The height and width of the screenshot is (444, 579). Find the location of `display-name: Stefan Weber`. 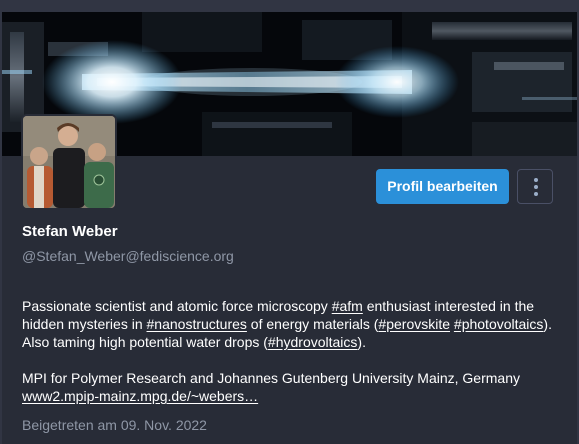

display-name: Stefan Weber is located at coordinates (70, 231).